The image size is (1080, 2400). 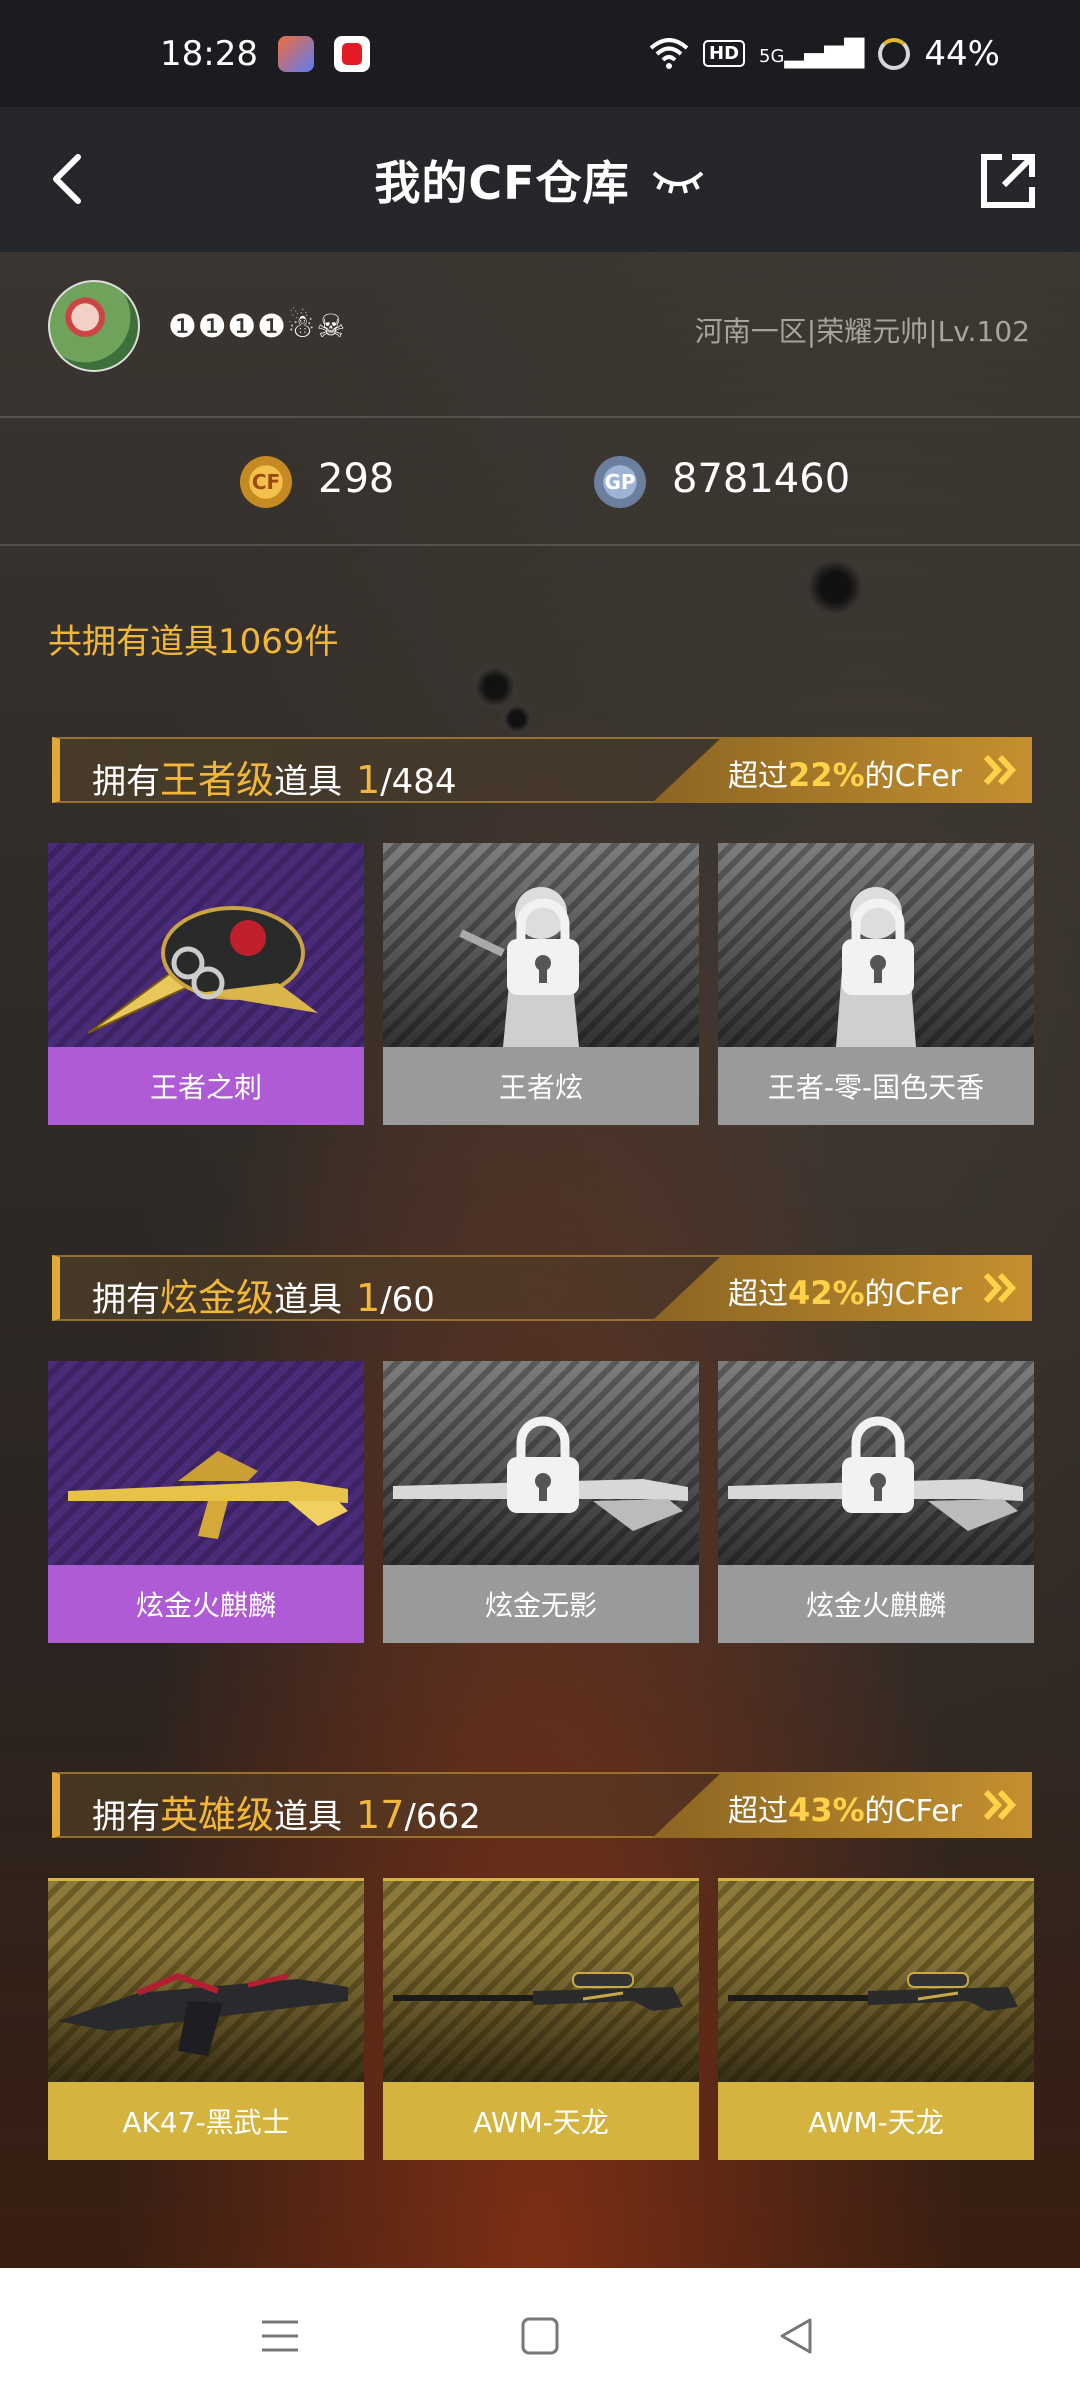 I want to click on gp-points-value: 8781460, so click(x=761, y=479).